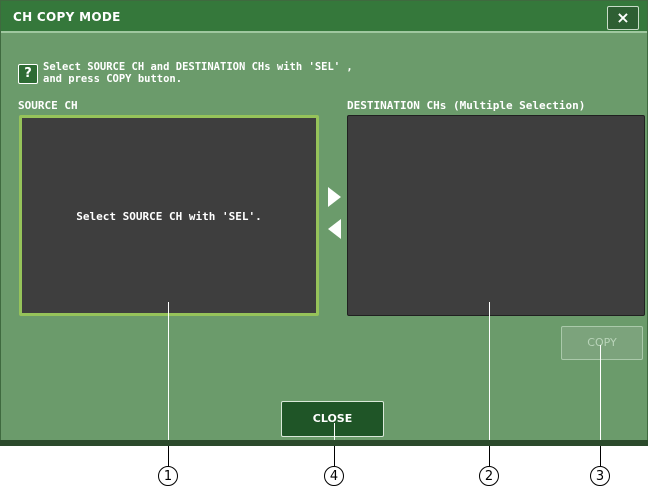 This screenshot has height=488, width=648. I want to click on destination-chs-label: DESTINATION CHs (Multiple Selection), so click(466, 105).